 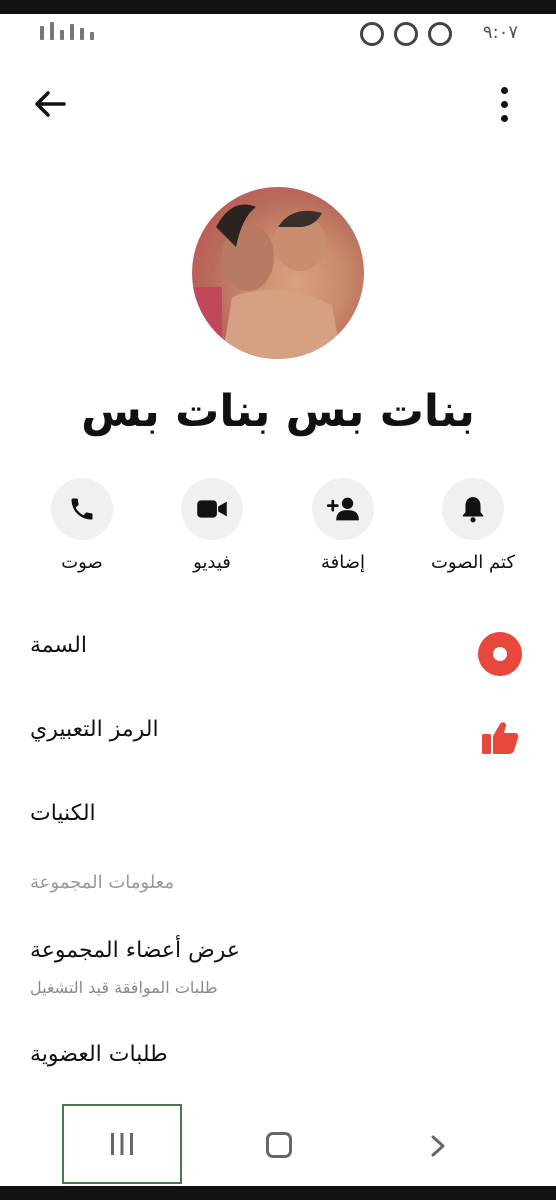 What do you see at coordinates (99, 1054) in the screenshot?
I see `membership-requests-label: طلبات العضوية` at bounding box center [99, 1054].